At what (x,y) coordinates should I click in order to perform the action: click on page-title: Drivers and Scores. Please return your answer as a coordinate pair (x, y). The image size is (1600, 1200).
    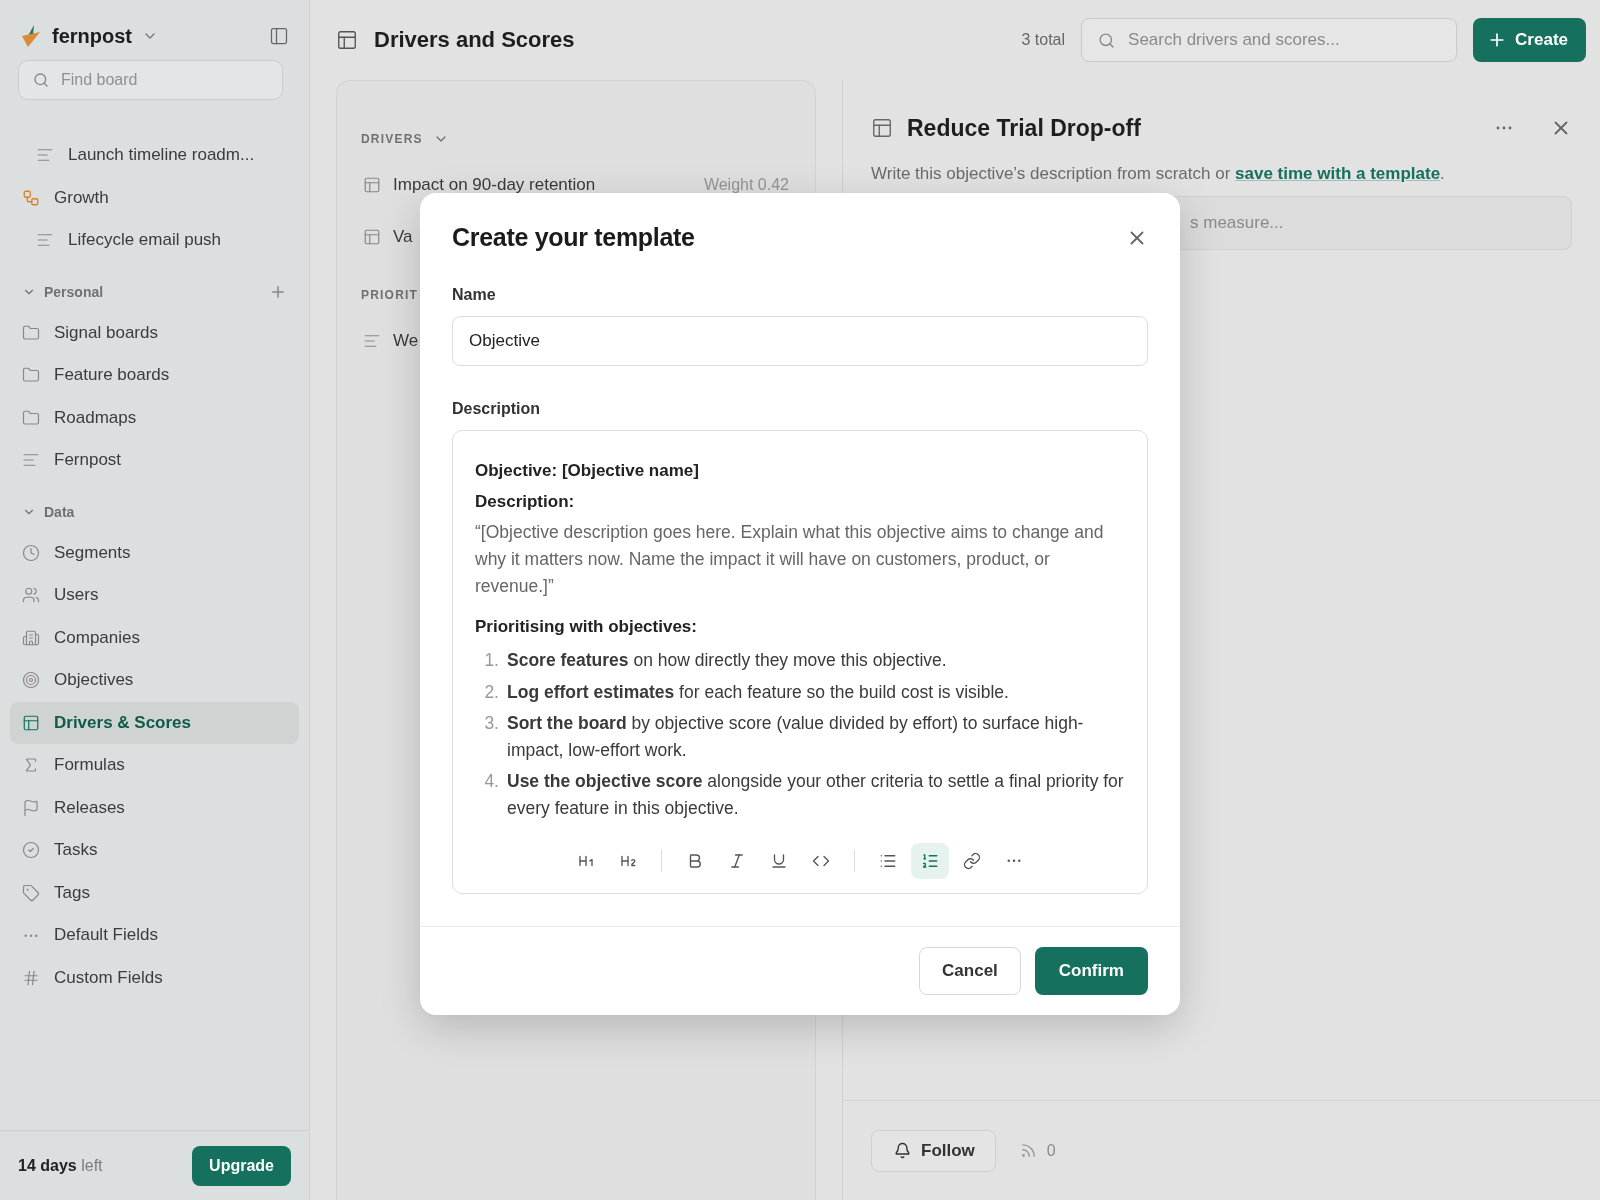
    Looking at the image, I should click on (475, 40).